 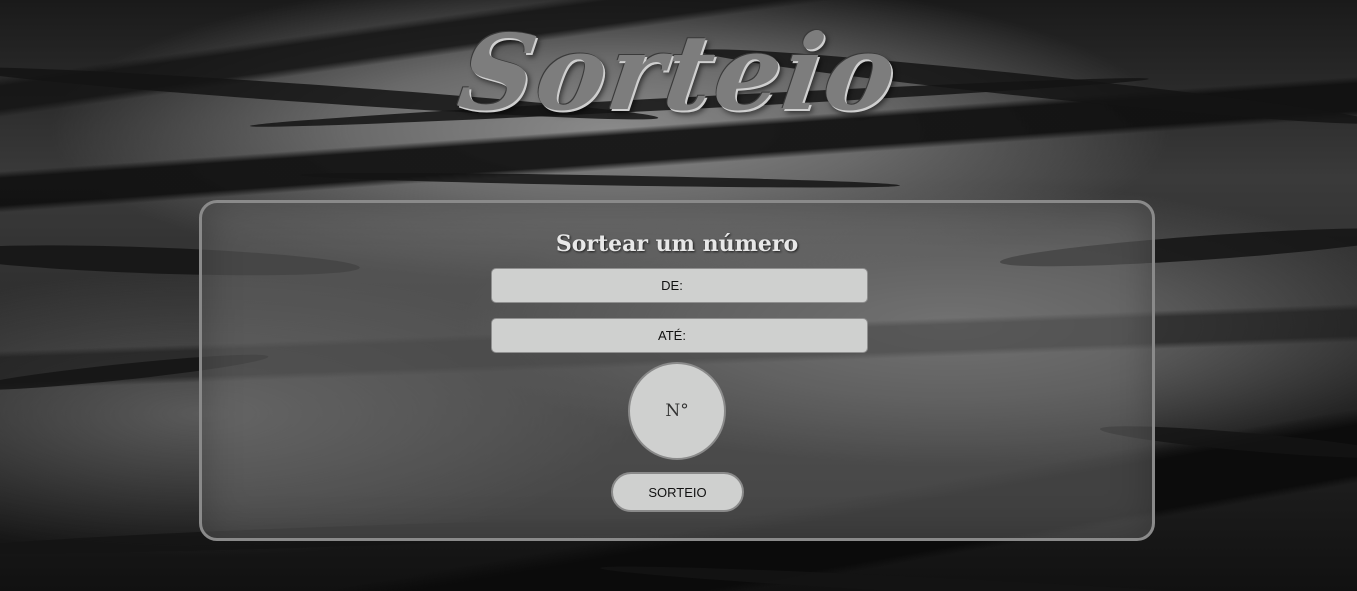 I want to click on result-value: N°, so click(x=677, y=411).